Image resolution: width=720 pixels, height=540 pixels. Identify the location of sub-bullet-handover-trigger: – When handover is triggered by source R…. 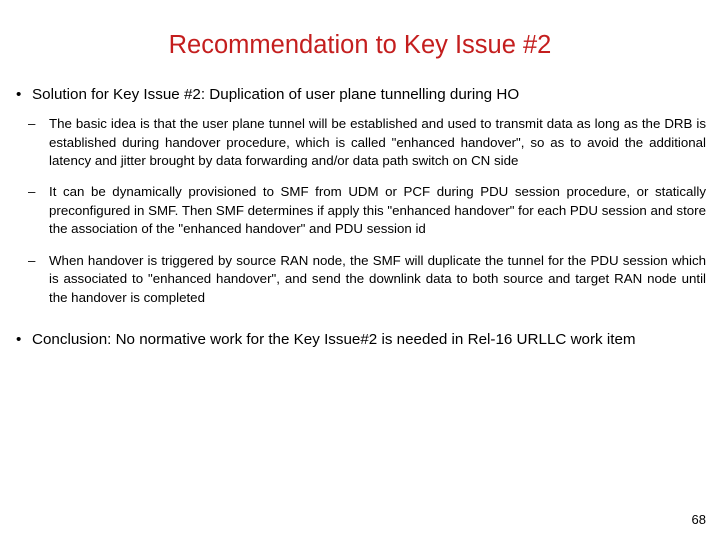
(360, 280).